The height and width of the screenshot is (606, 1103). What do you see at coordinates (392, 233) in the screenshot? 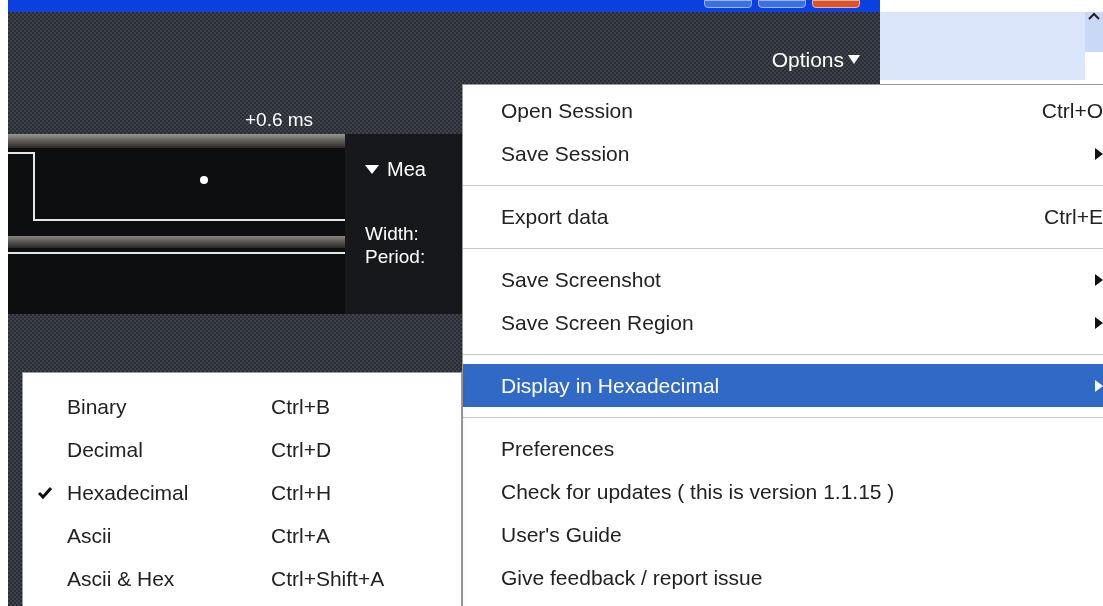
I see `measurement-label: Width:` at bounding box center [392, 233].